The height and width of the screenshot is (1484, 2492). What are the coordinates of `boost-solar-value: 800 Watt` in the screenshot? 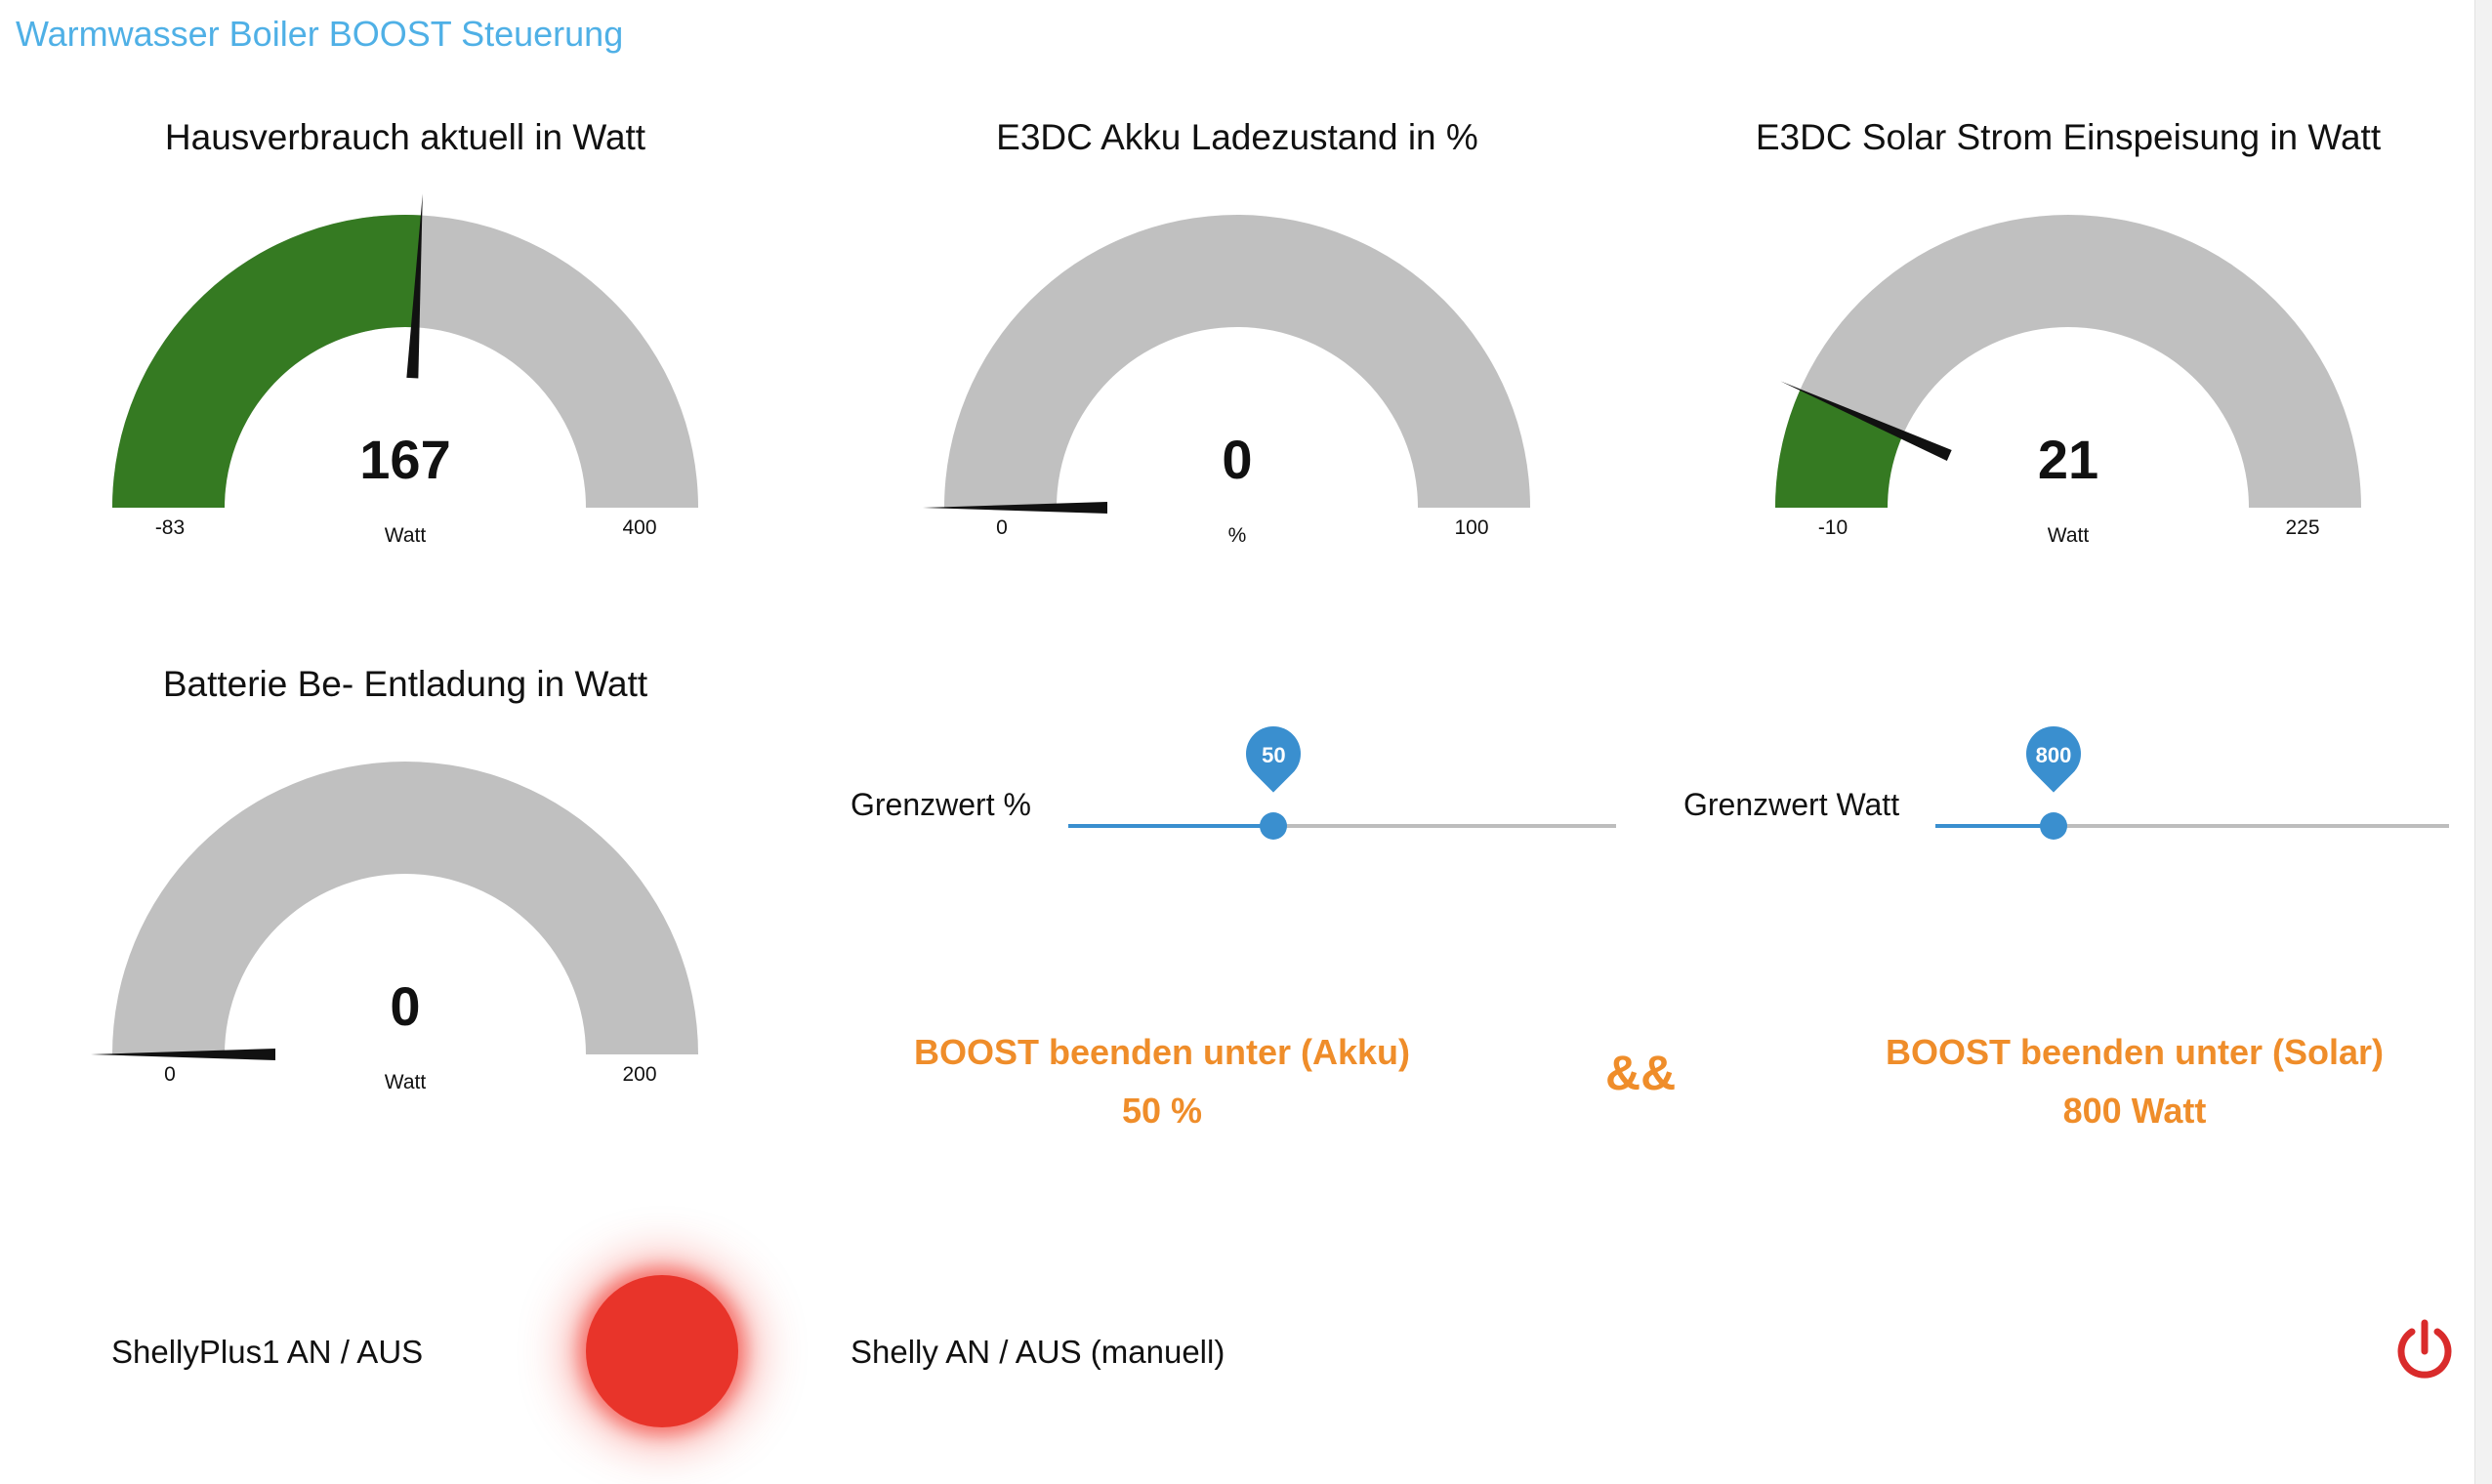 It's located at (2134, 1111).